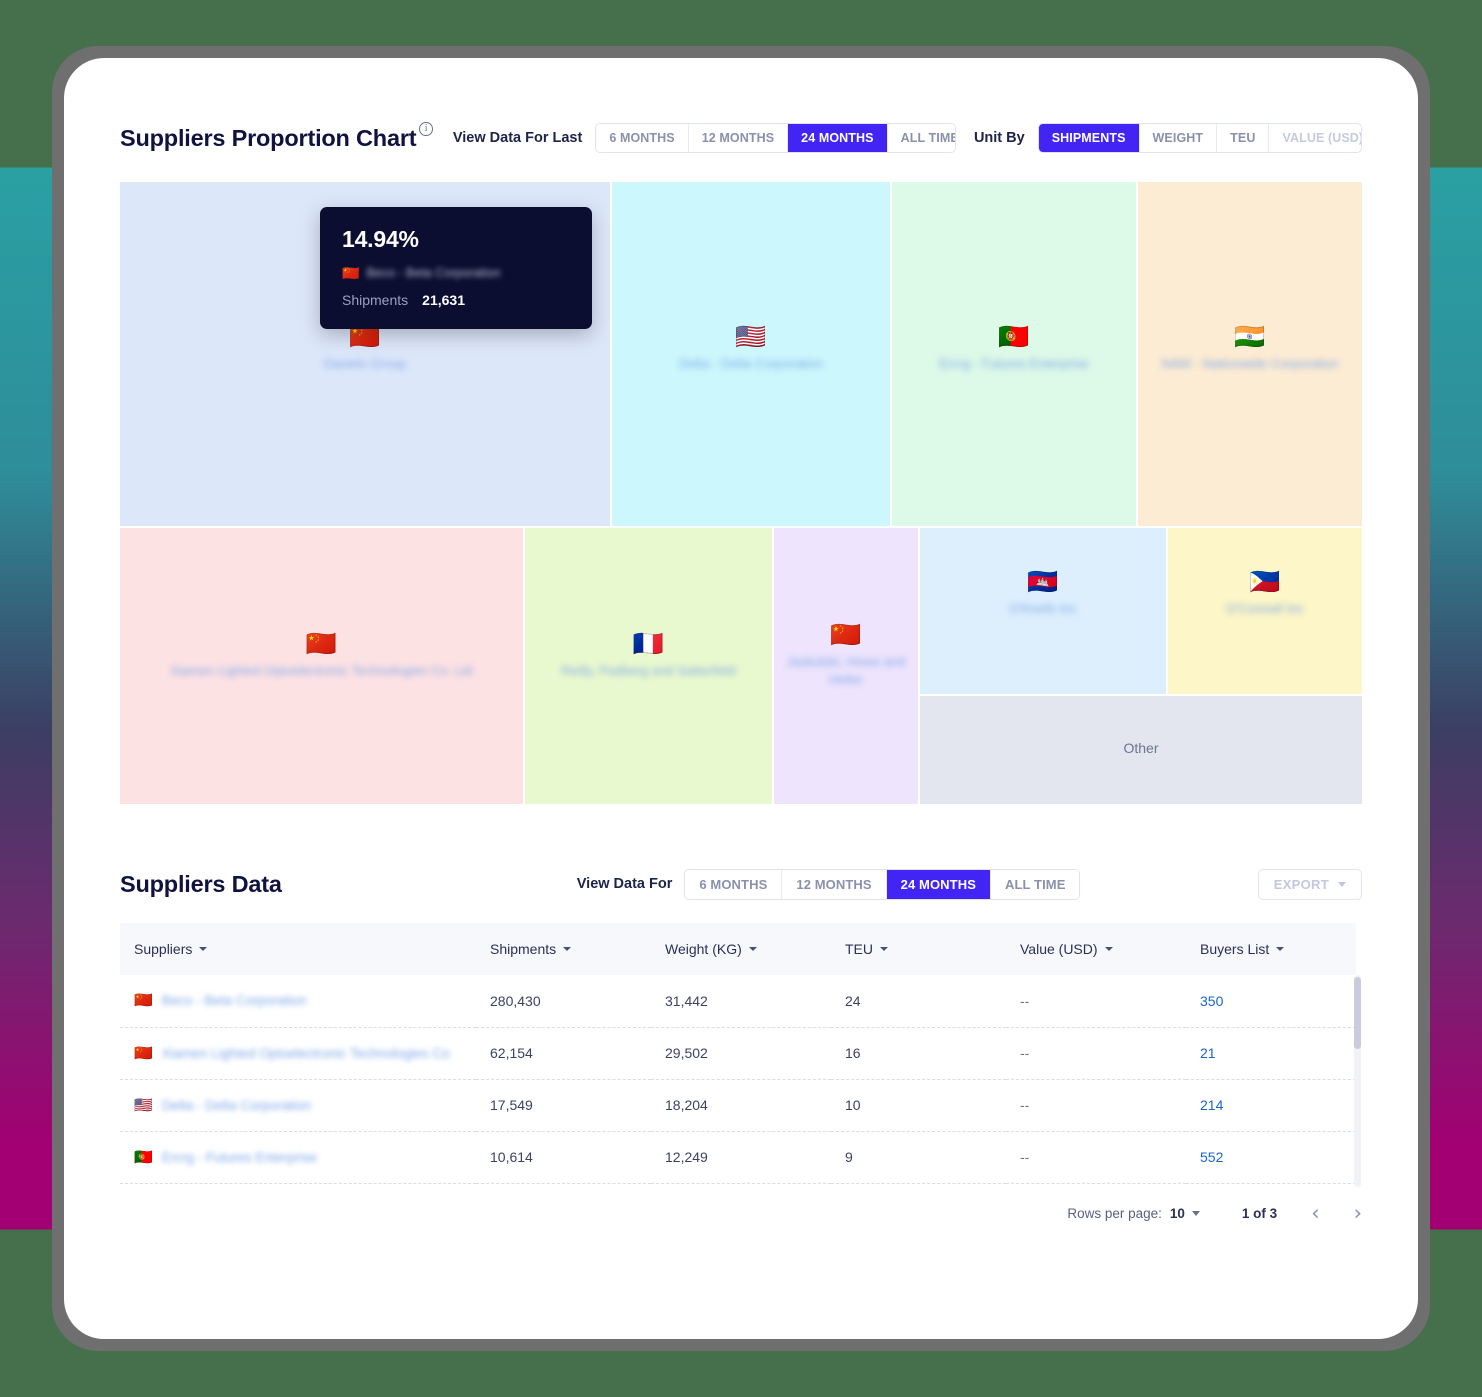  What do you see at coordinates (1043, 582) in the screenshot?
I see `flag-icon-kh: 🇰🇭` at bounding box center [1043, 582].